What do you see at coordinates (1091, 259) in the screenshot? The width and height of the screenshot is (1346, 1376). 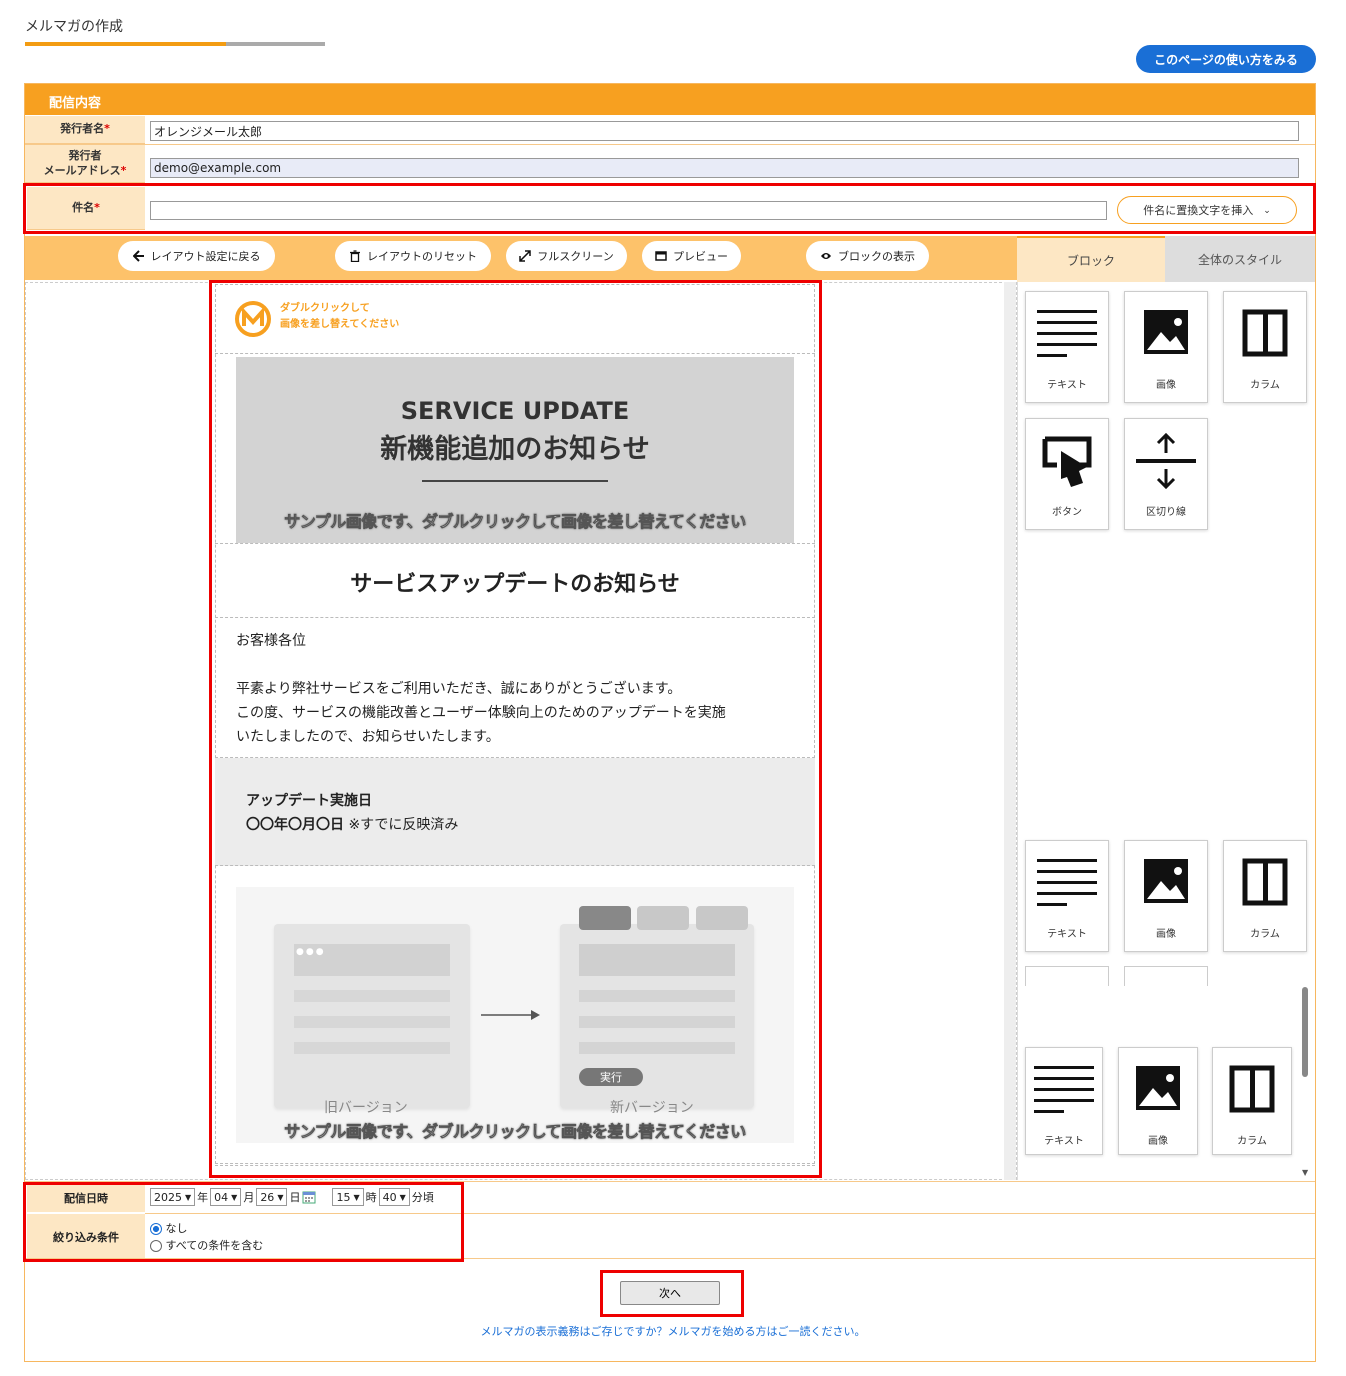 I see `tab-blocks: ブロック` at bounding box center [1091, 259].